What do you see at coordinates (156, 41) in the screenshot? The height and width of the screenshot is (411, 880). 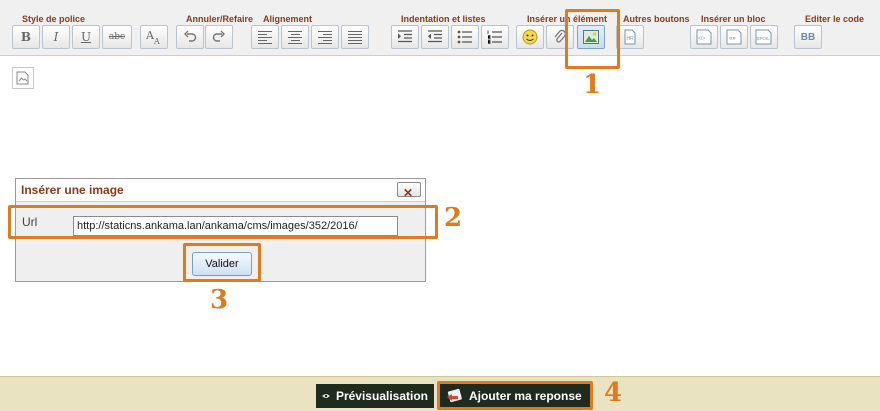 I see `svg-text: A` at bounding box center [156, 41].